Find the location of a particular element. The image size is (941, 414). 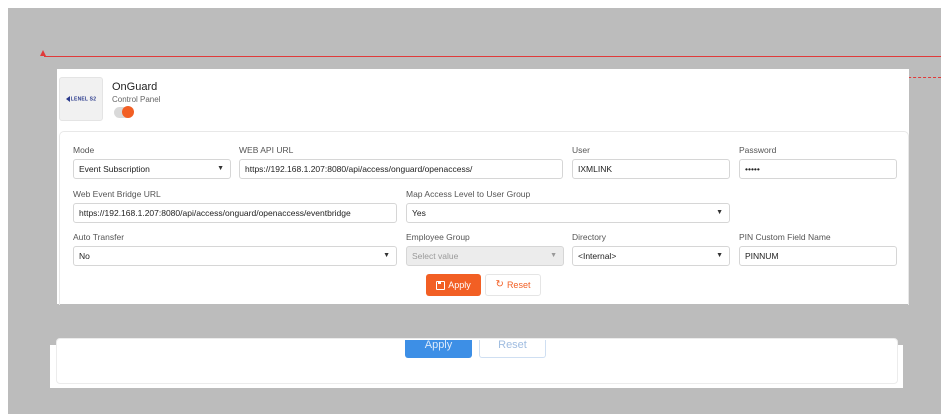

reset-label: Reset is located at coordinates (518, 285).